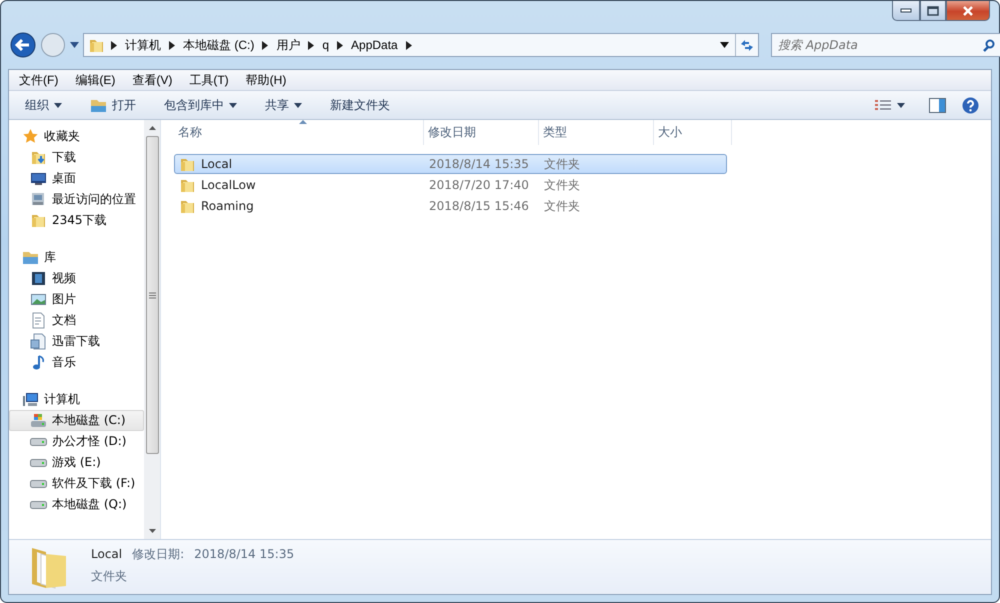 This screenshot has height=603, width=1000. Describe the element at coordinates (76, 320) in the screenshot. I see `nav-item: 文档` at that location.